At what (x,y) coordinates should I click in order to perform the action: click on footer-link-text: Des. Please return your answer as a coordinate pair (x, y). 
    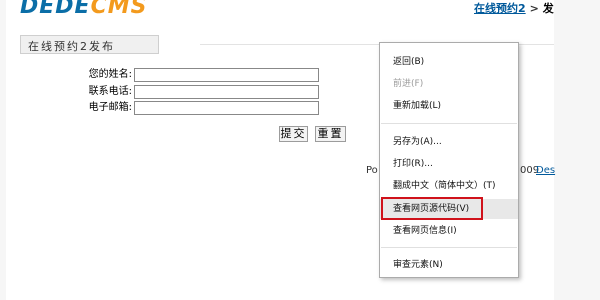
    Looking at the image, I should click on (545, 170).